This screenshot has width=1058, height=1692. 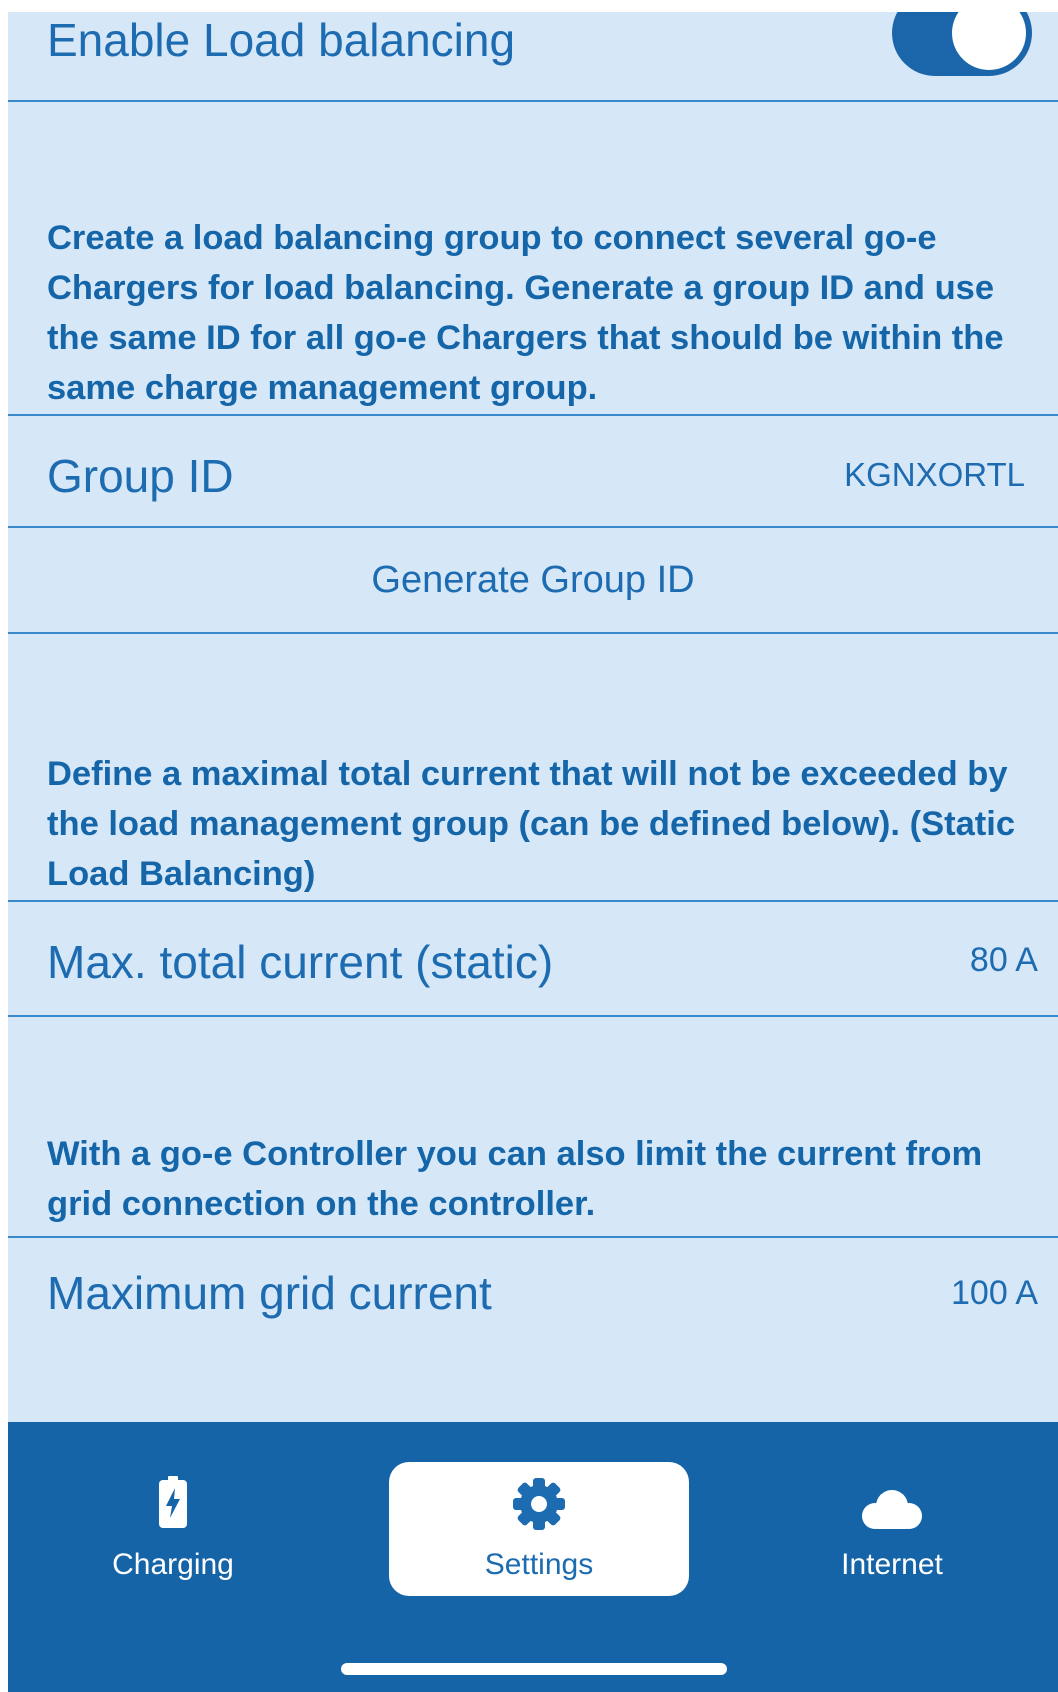 I want to click on tab-internet: Internet, so click(x=892, y=1529).